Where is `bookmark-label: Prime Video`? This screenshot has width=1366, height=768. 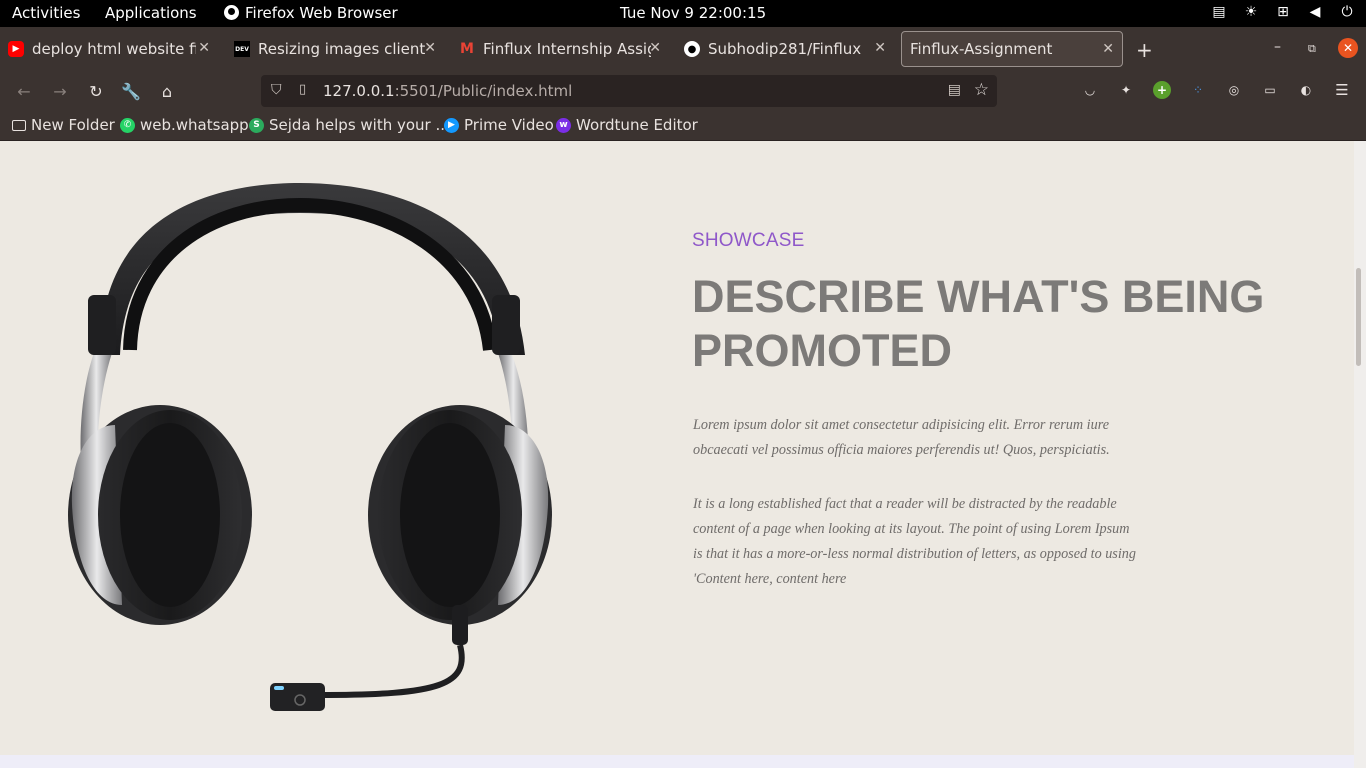 bookmark-label: Prime Video is located at coordinates (509, 125).